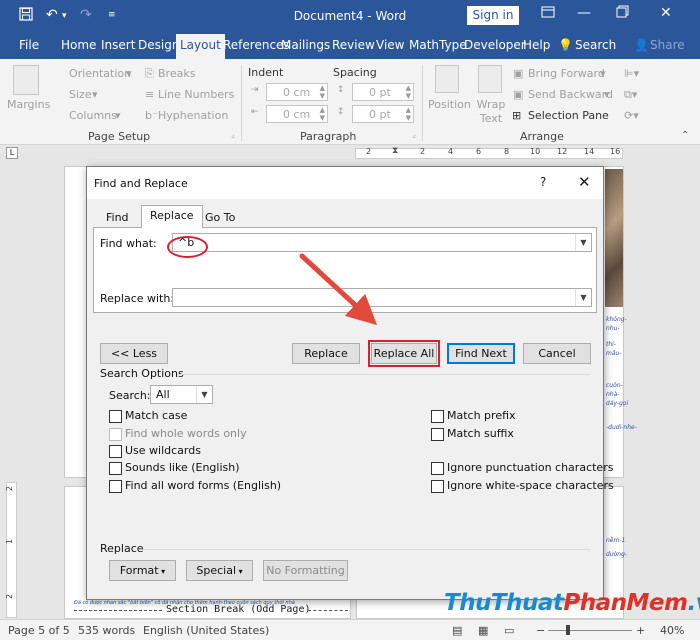 Image resolution: width=700 pixels, height=640 pixels. Describe the element at coordinates (640, 630) in the screenshot. I see `zoom-in-button: +` at that location.